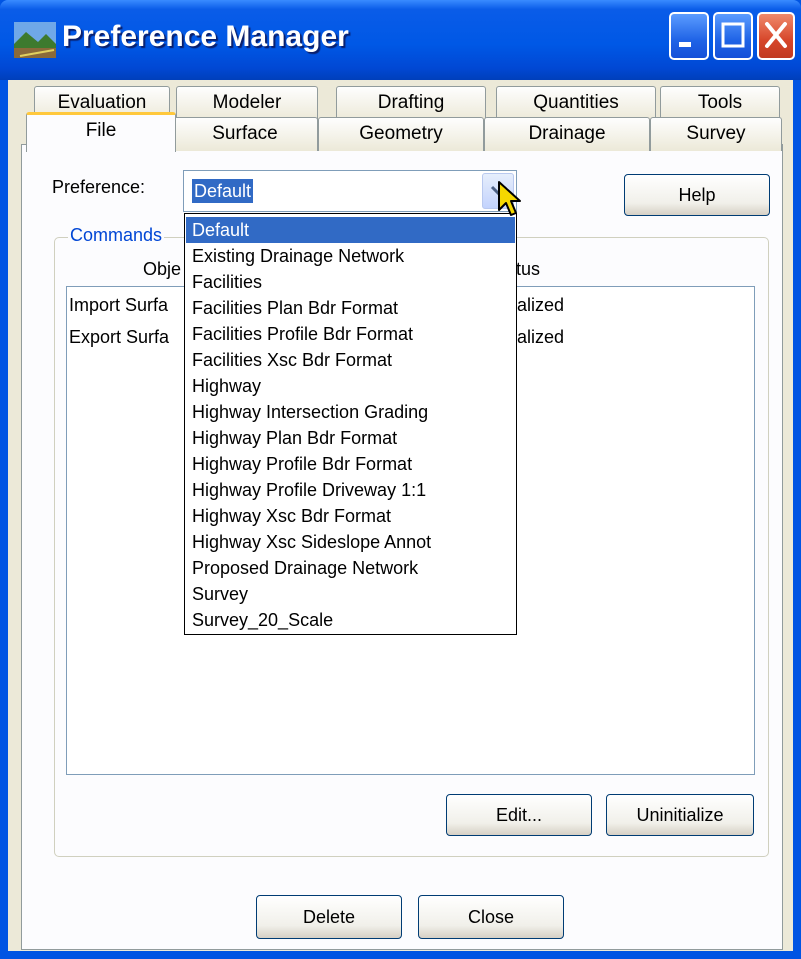  Describe the element at coordinates (716, 134) in the screenshot. I see `tab-survey: Survey` at that location.